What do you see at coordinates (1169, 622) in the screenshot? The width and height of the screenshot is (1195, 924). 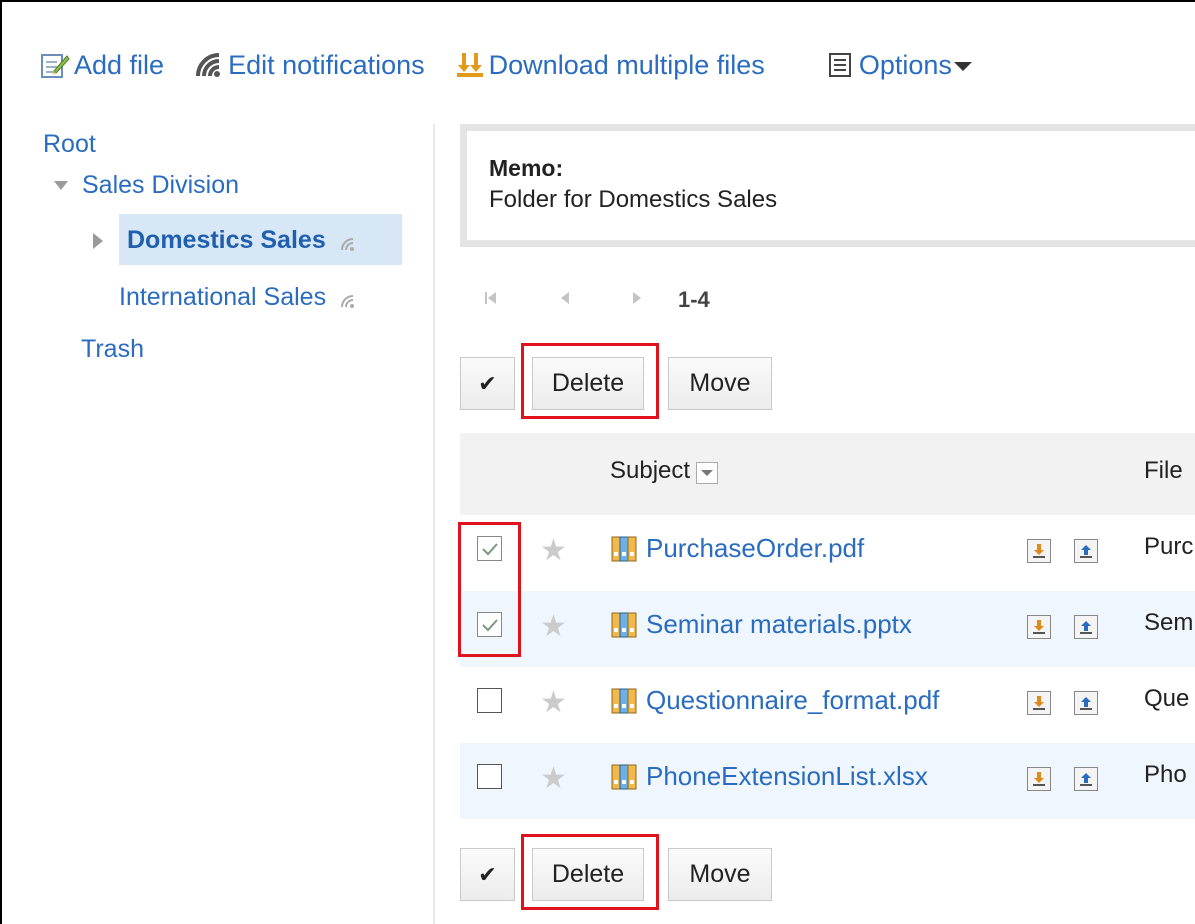 I see `file-title: Sem` at bounding box center [1169, 622].